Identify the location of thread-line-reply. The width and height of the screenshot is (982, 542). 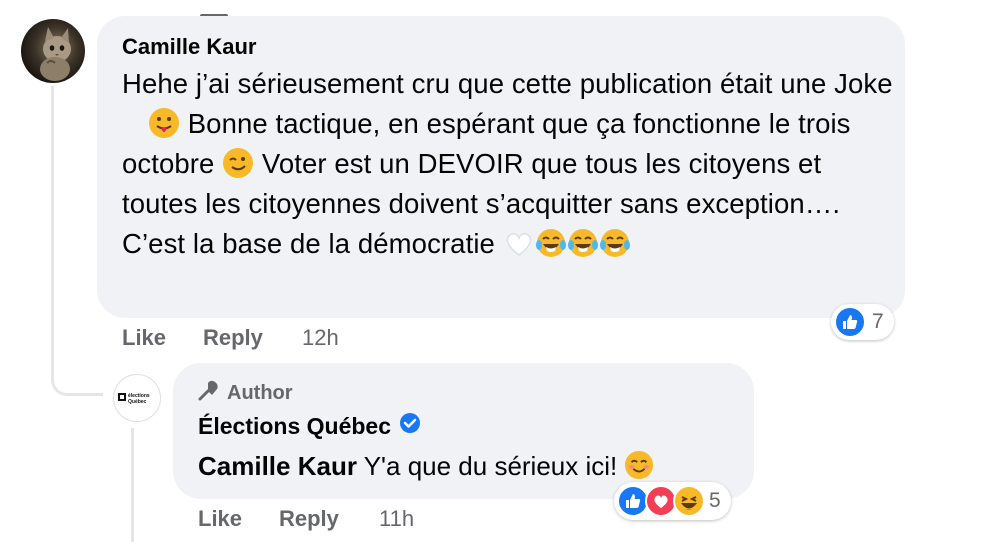
(132, 485).